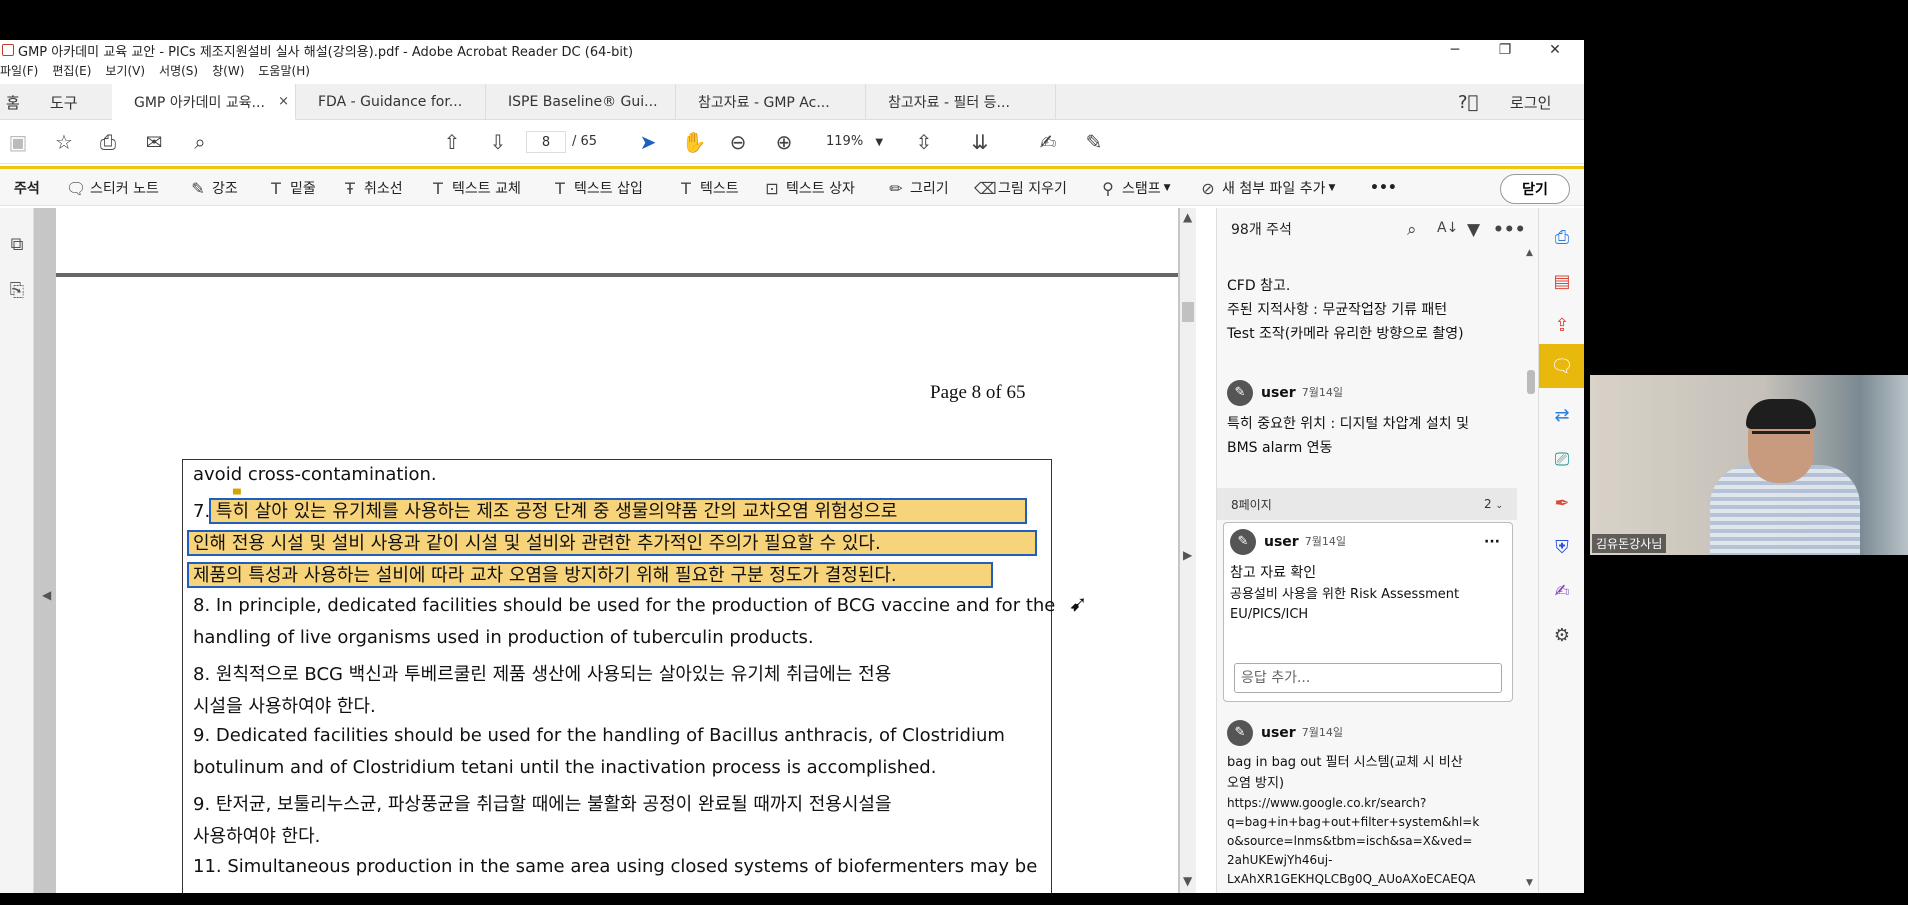 The width and height of the screenshot is (1908, 905). Describe the element at coordinates (929, 189) in the screenshot. I see `tool-label: 그리기` at that location.